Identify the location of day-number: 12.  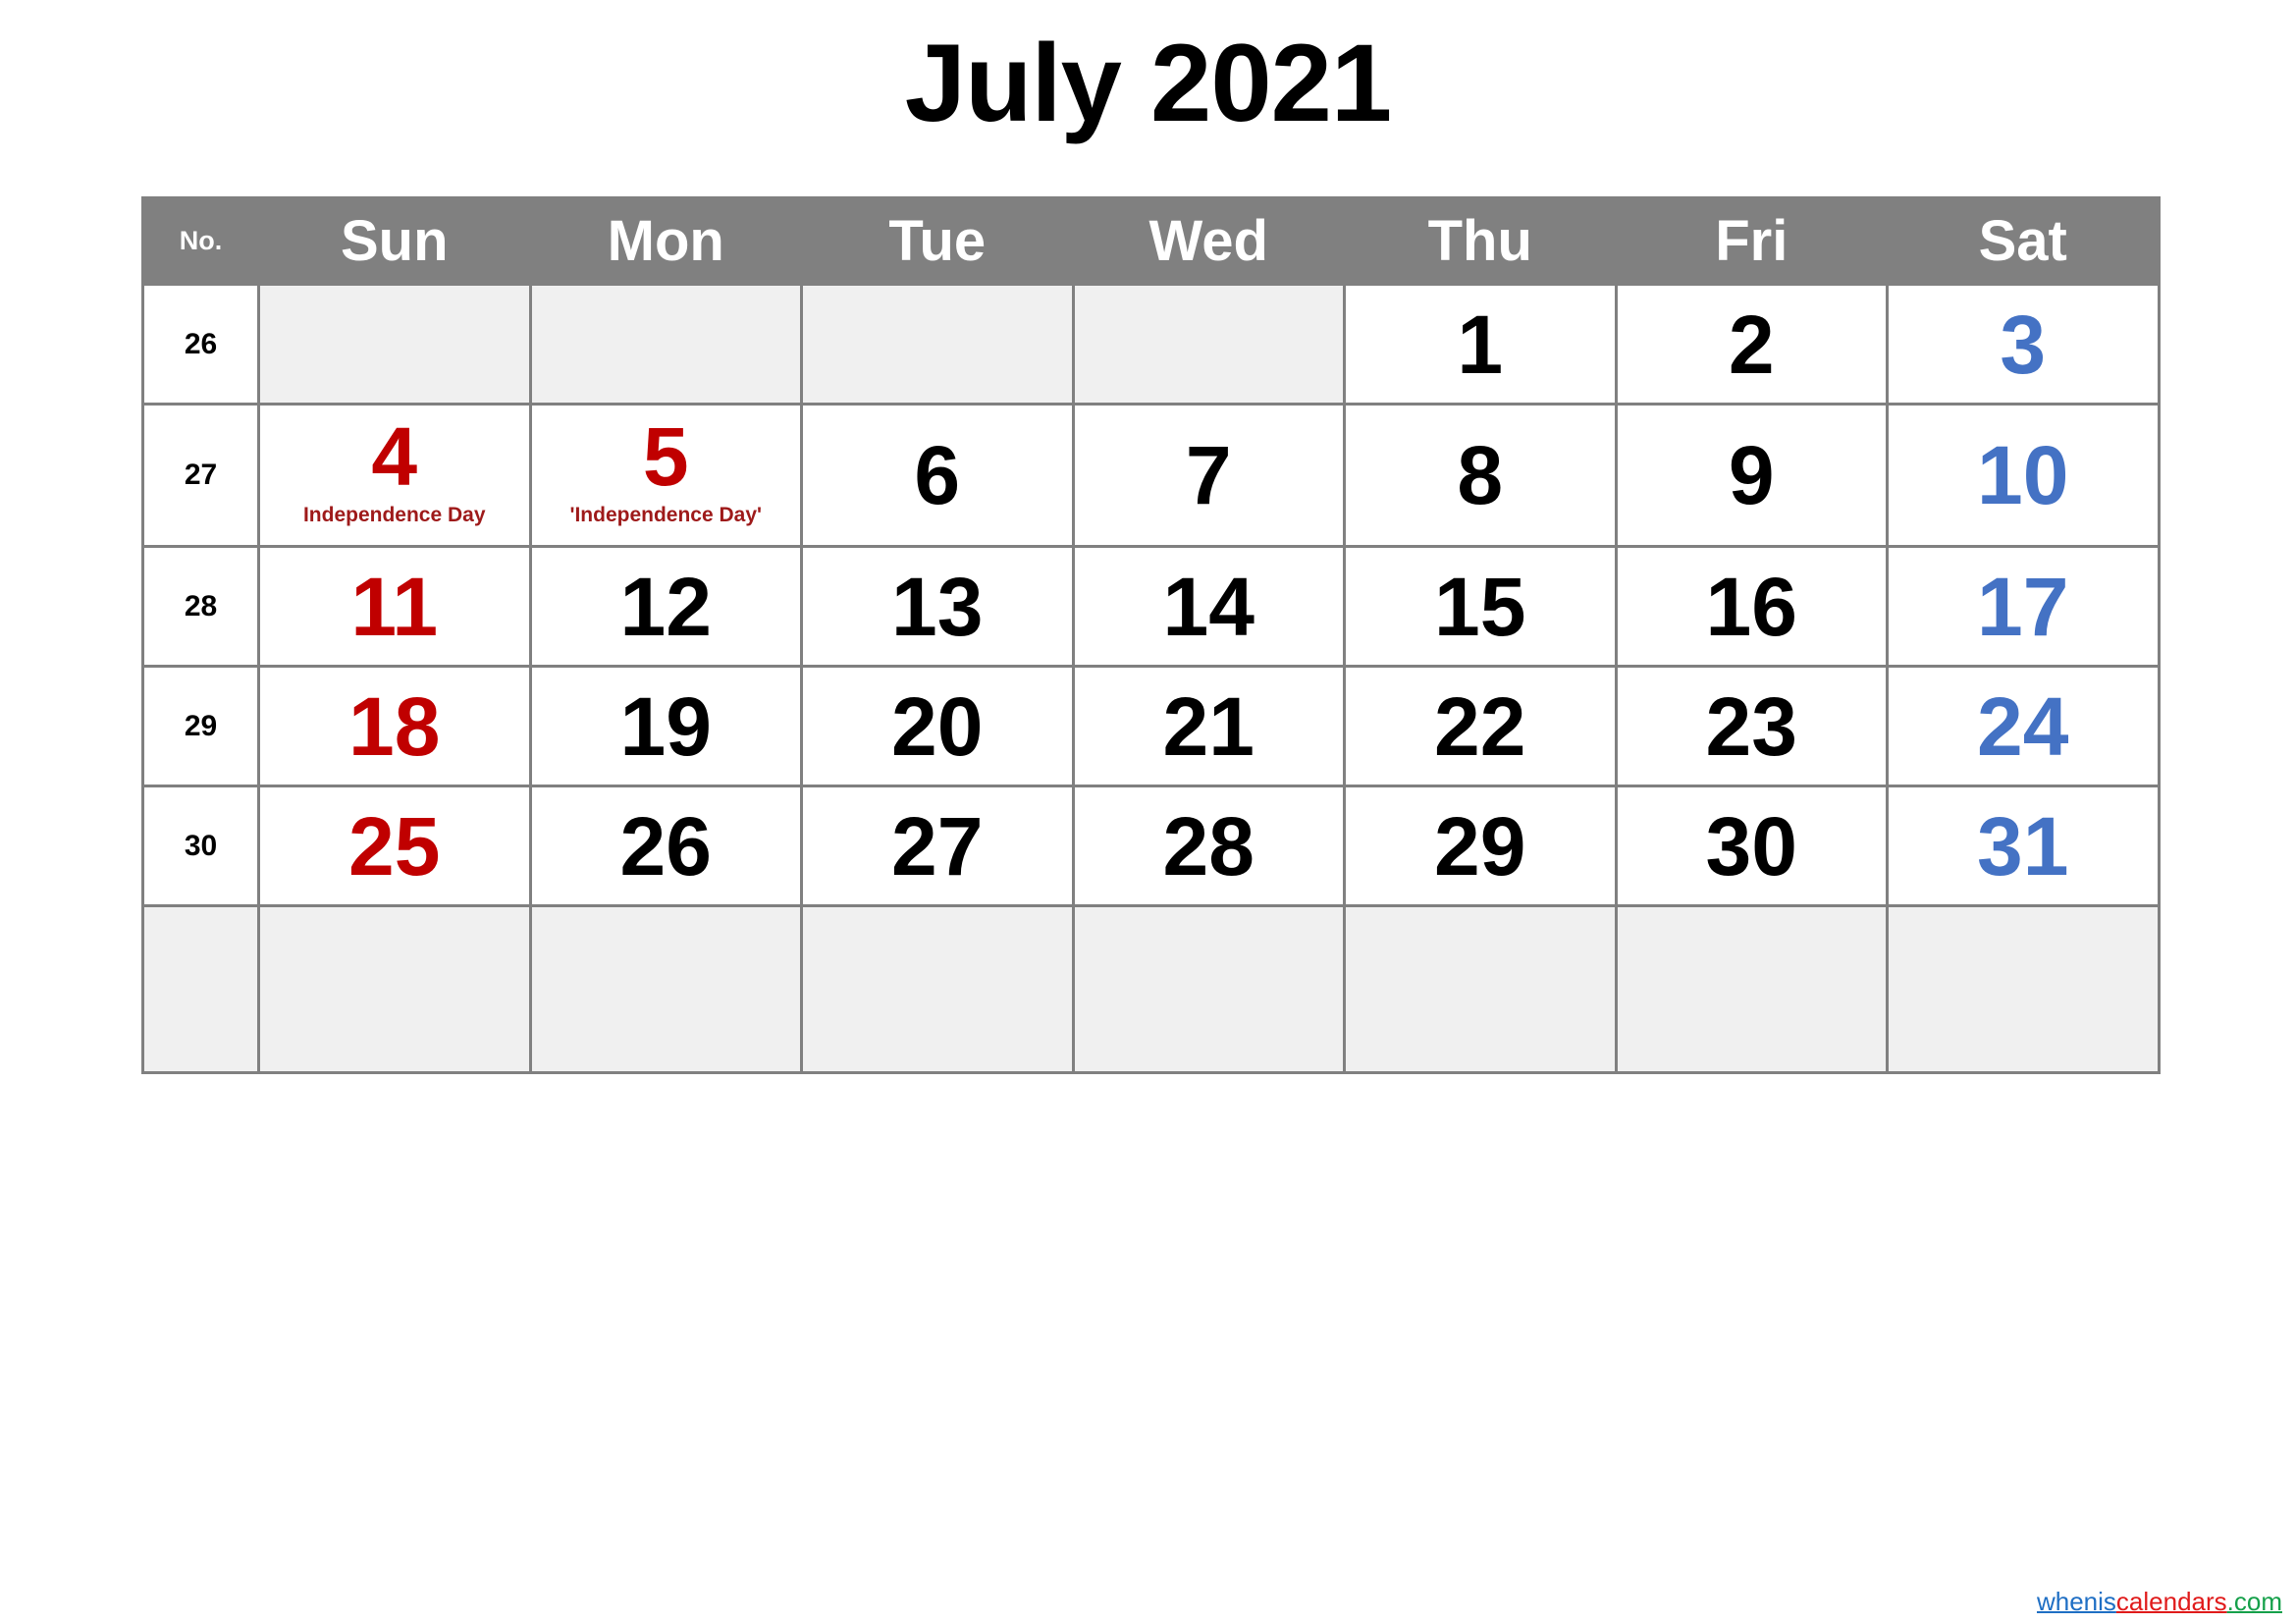
(665, 606).